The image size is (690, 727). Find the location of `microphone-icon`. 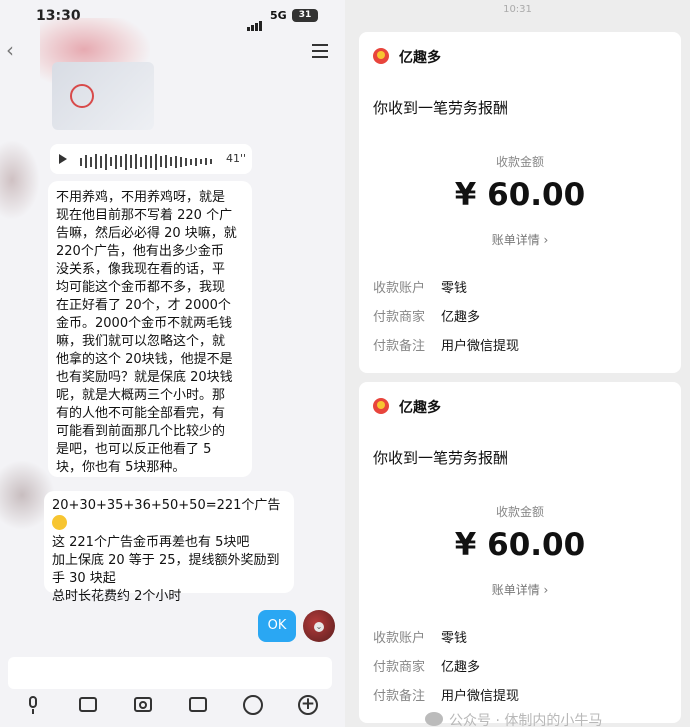

microphone-icon is located at coordinates (33, 705).